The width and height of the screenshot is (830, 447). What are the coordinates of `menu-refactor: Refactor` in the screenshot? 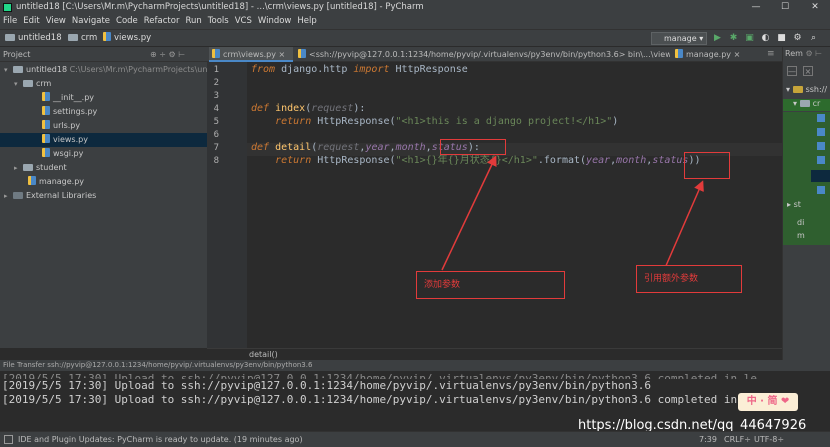 It's located at (162, 21).